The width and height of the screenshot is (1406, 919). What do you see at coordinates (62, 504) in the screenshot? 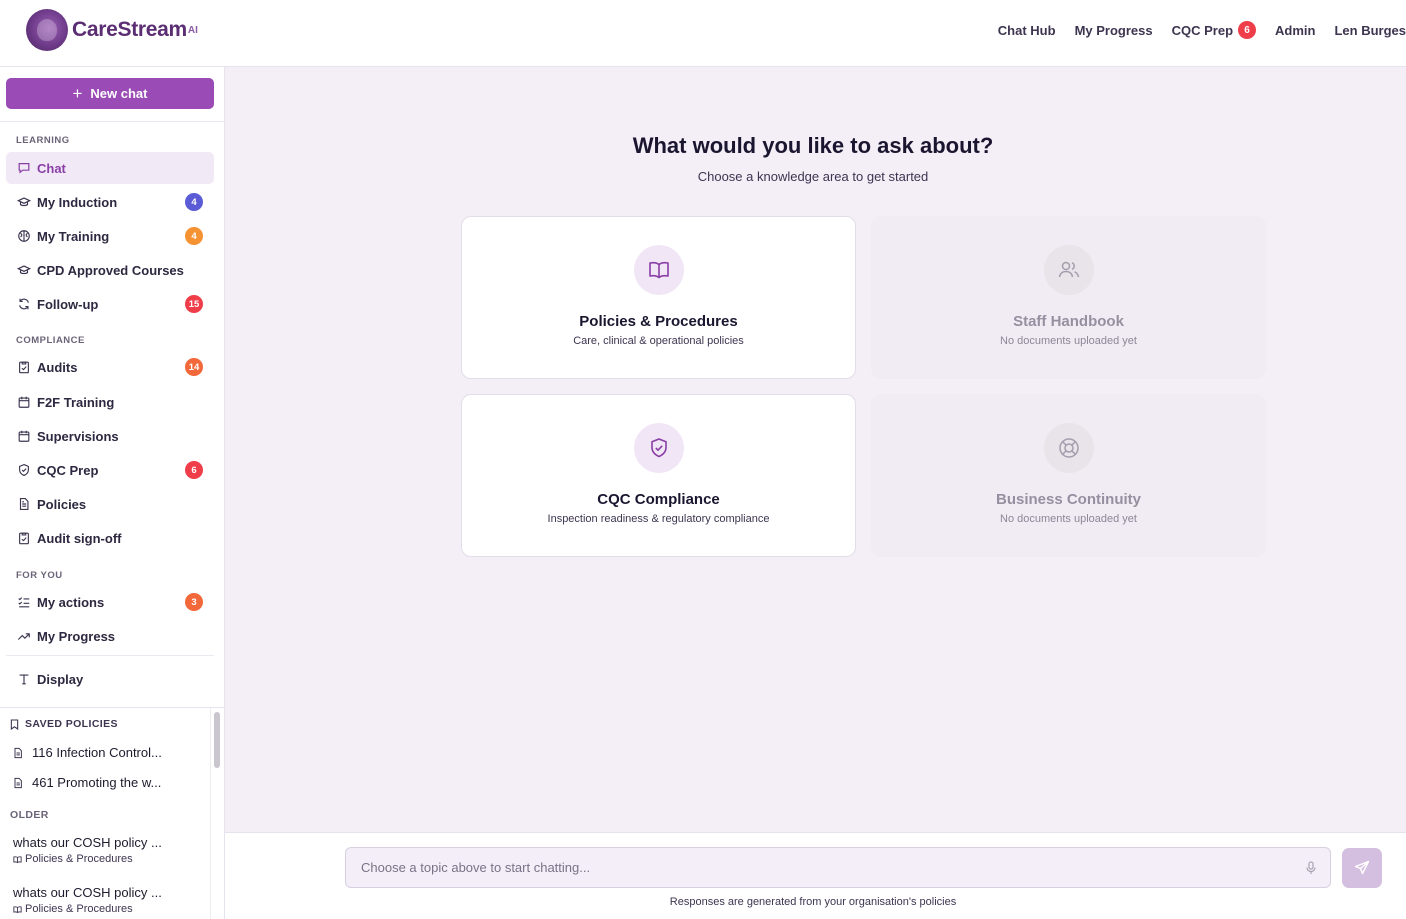
I see `sidebar-item-label: Policies` at bounding box center [62, 504].